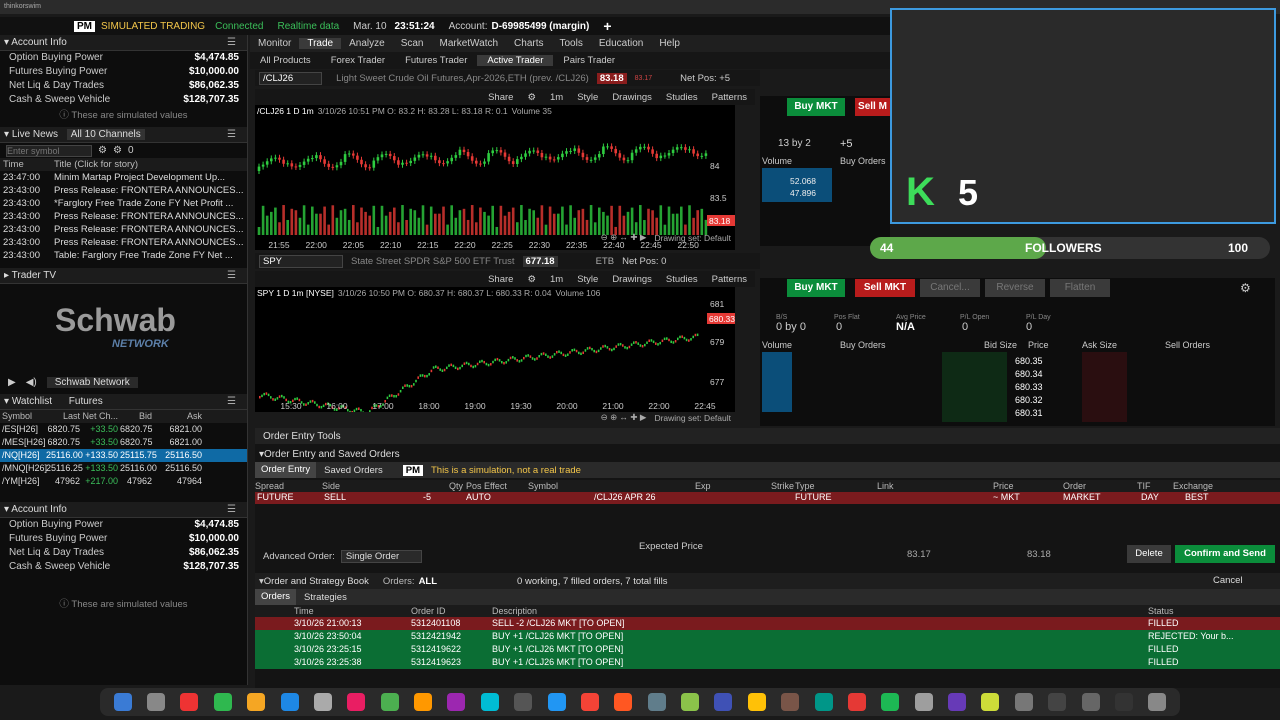  Describe the element at coordinates (123, 135) in the screenshot. I see `live-news-header: ▾ Live News All 10 Channels ☰` at that location.